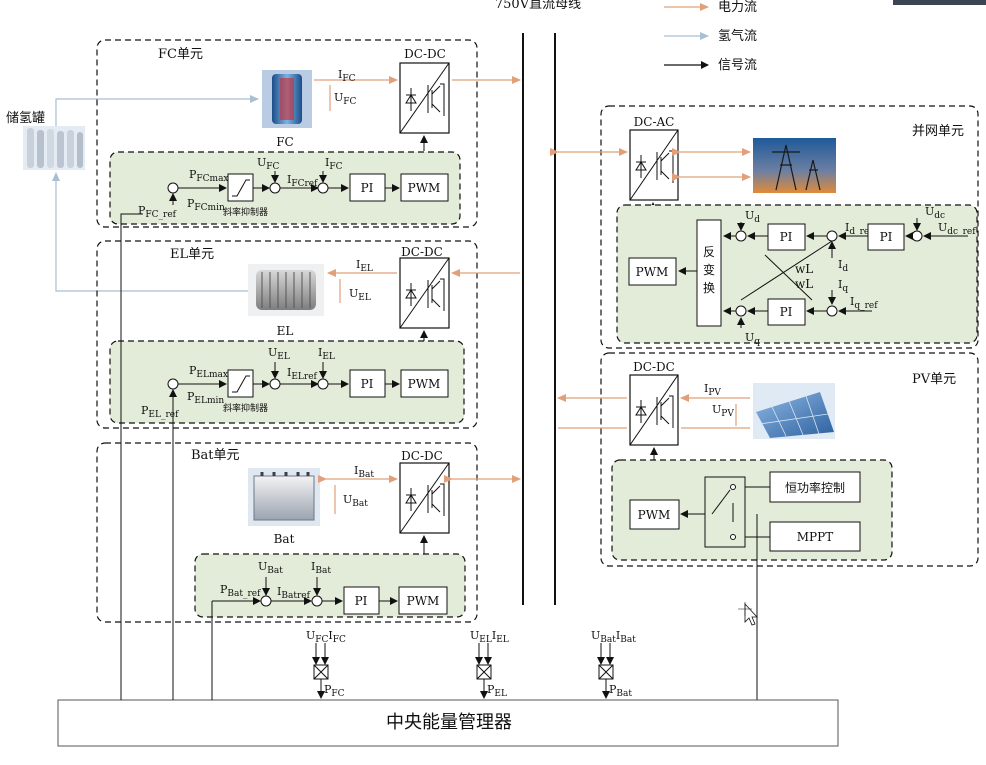  Describe the element at coordinates (266, 601) in the screenshot. I see `bat-divide-node` at that location.